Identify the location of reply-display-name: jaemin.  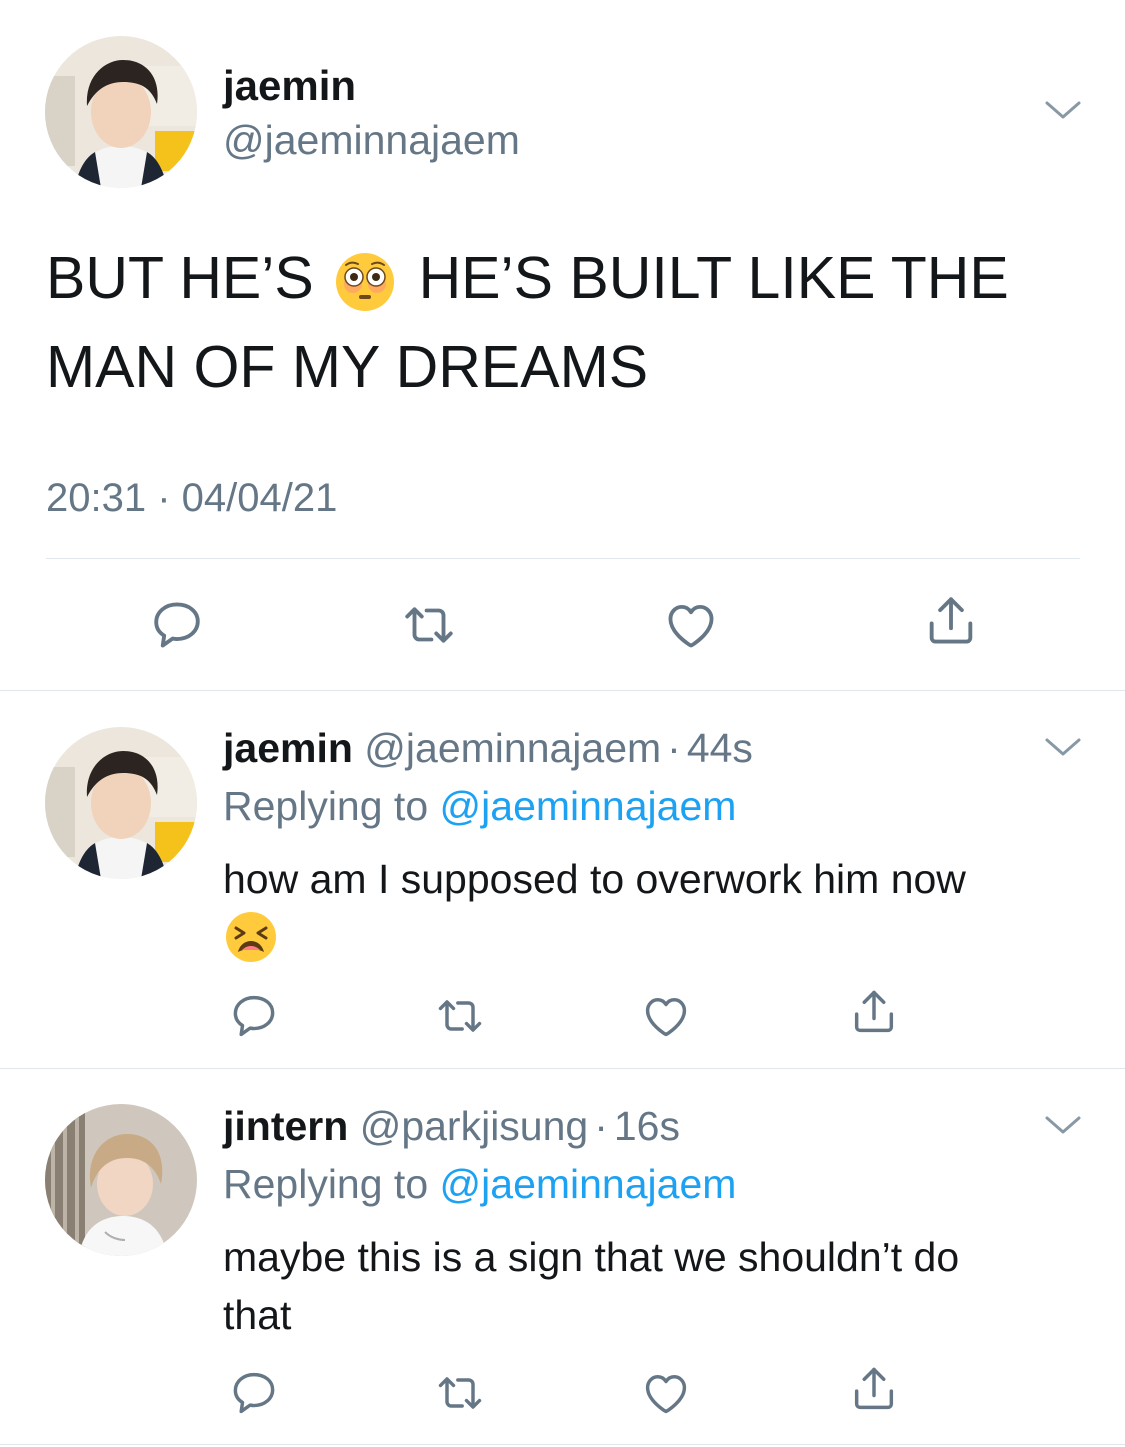
(288, 748).